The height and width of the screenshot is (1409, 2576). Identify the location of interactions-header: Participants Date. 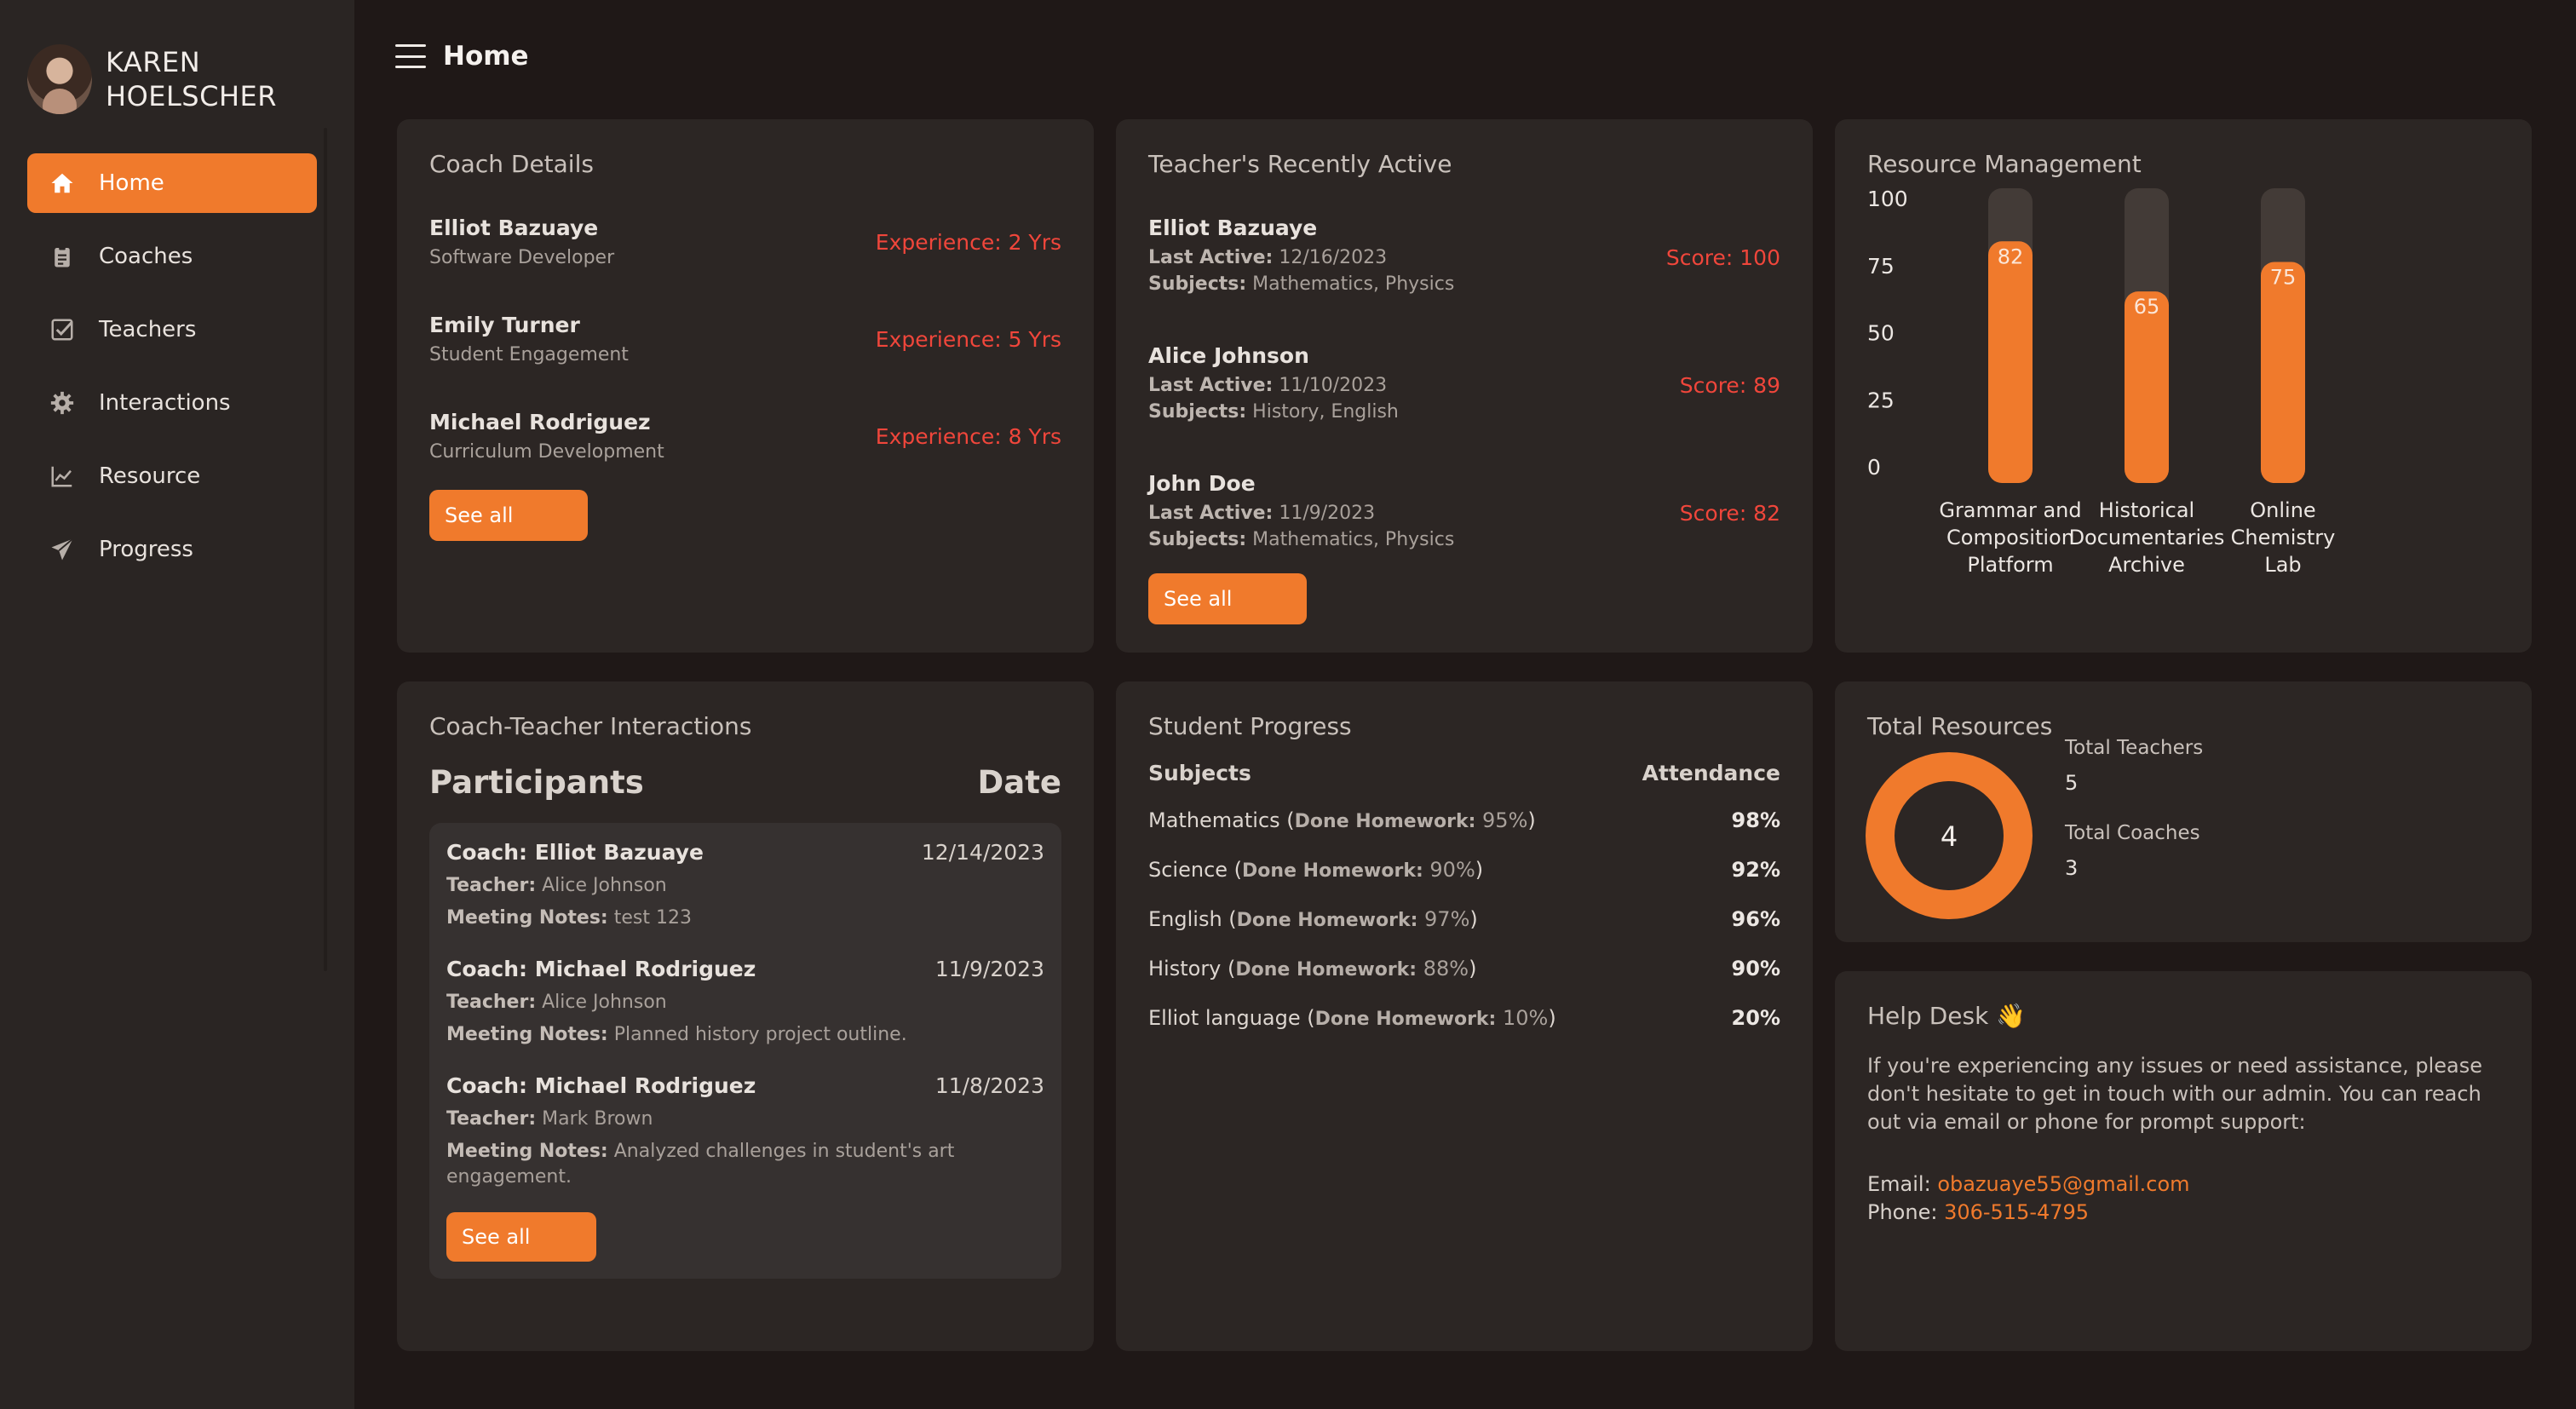
(745, 782).